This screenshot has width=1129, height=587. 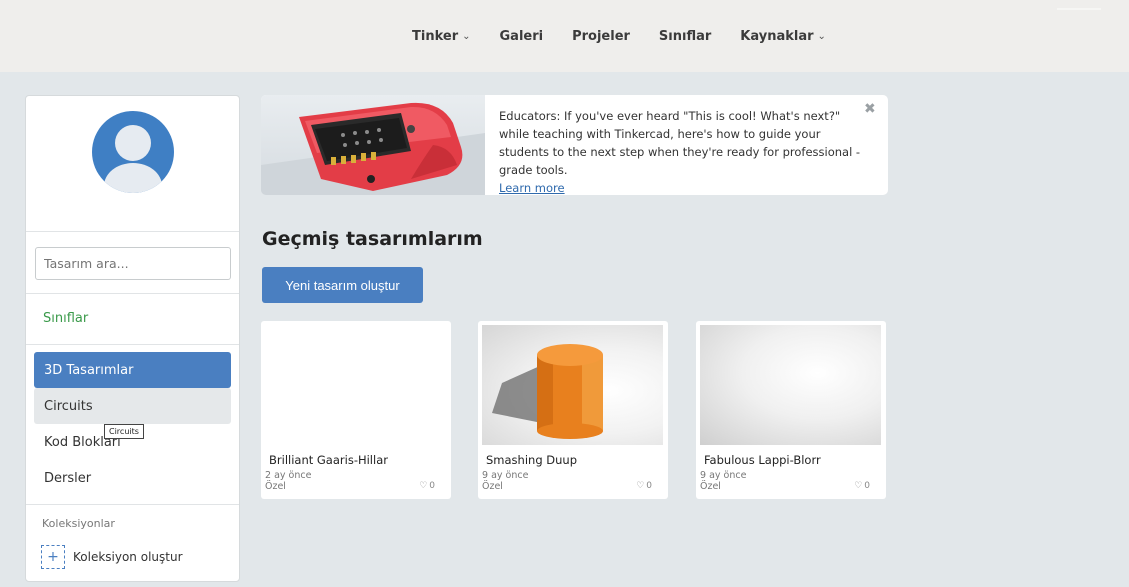 I want to click on nav-item-label: Galeri, so click(x=521, y=36).